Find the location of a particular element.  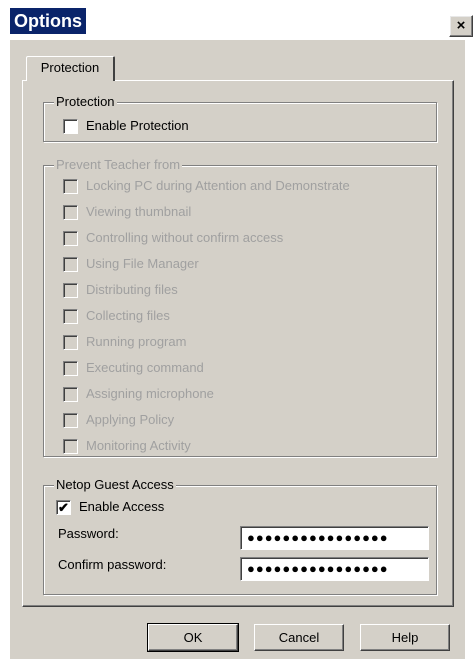

prevent-collecting-checkbox is located at coordinates (70, 316).